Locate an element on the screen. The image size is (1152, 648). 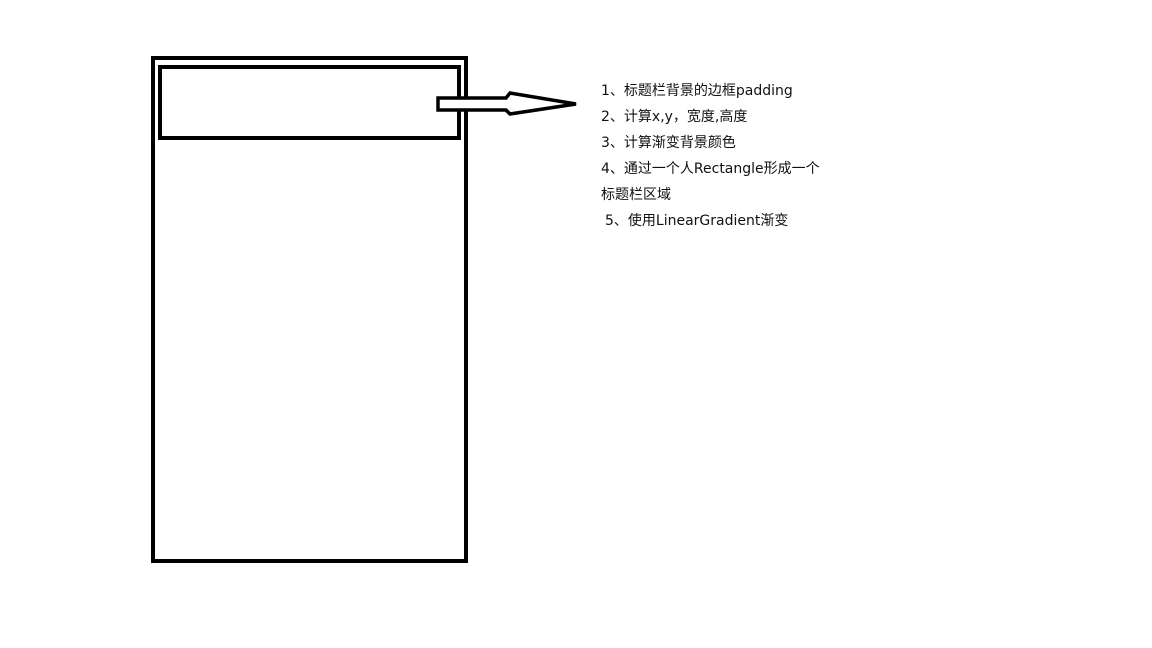
note-line-6: 5、使用LinearGradient渐变 is located at coordinates (697, 221).